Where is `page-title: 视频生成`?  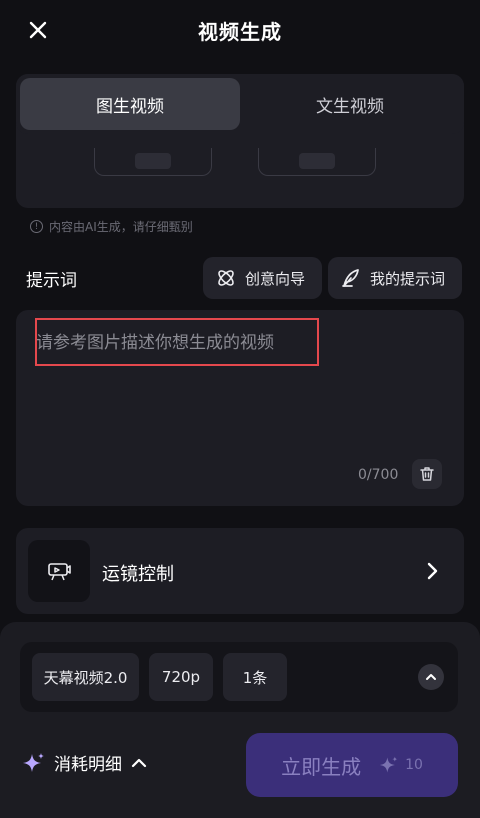
page-title: 视频生成 is located at coordinates (240, 32).